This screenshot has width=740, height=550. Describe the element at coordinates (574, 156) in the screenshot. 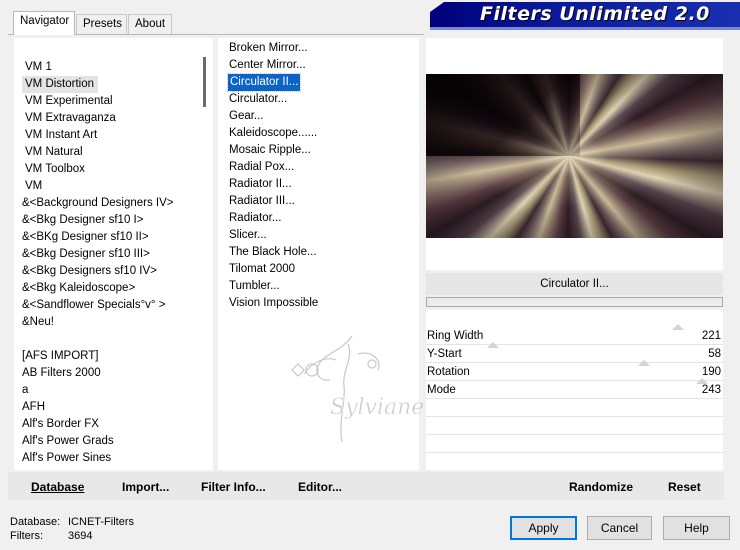

I see `preview-image` at that location.